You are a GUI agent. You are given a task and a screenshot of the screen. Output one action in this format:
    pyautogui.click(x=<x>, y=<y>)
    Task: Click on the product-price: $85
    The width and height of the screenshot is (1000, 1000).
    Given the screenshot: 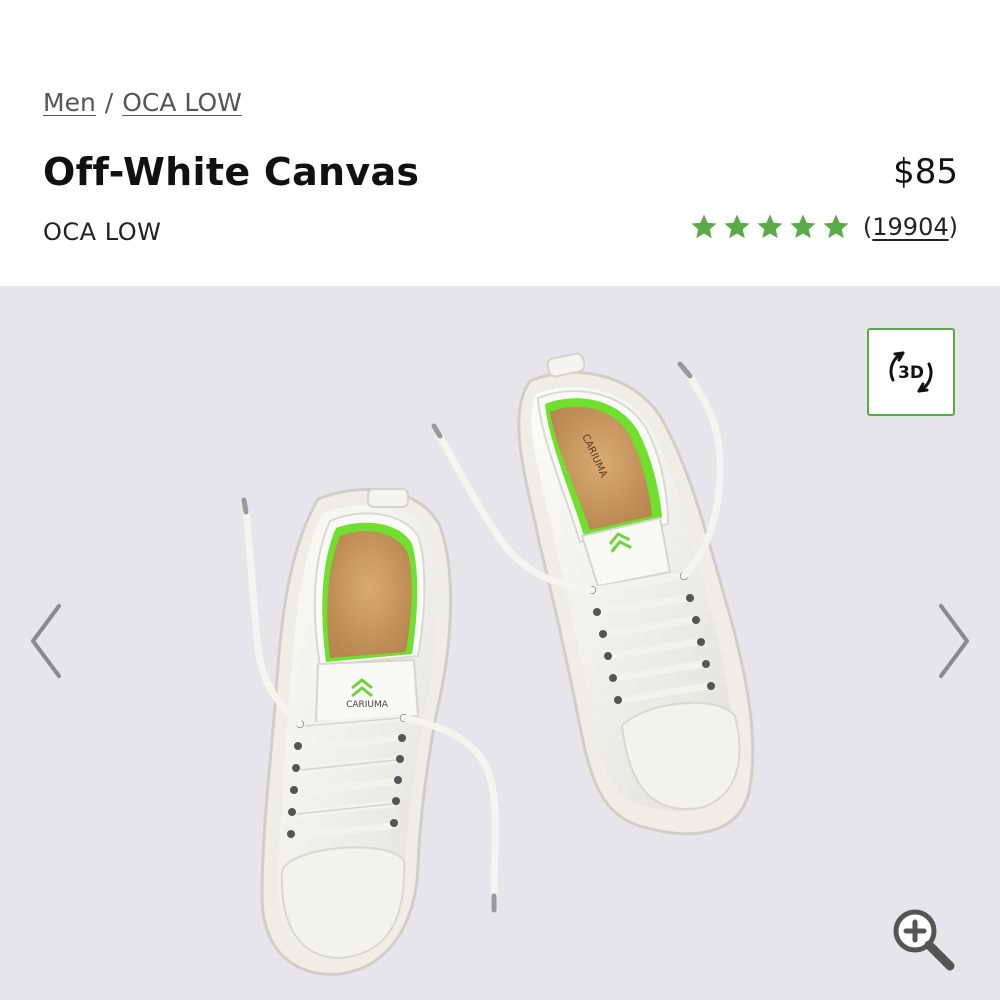 What is the action you would take?
    pyautogui.click(x=925, y=172)
    